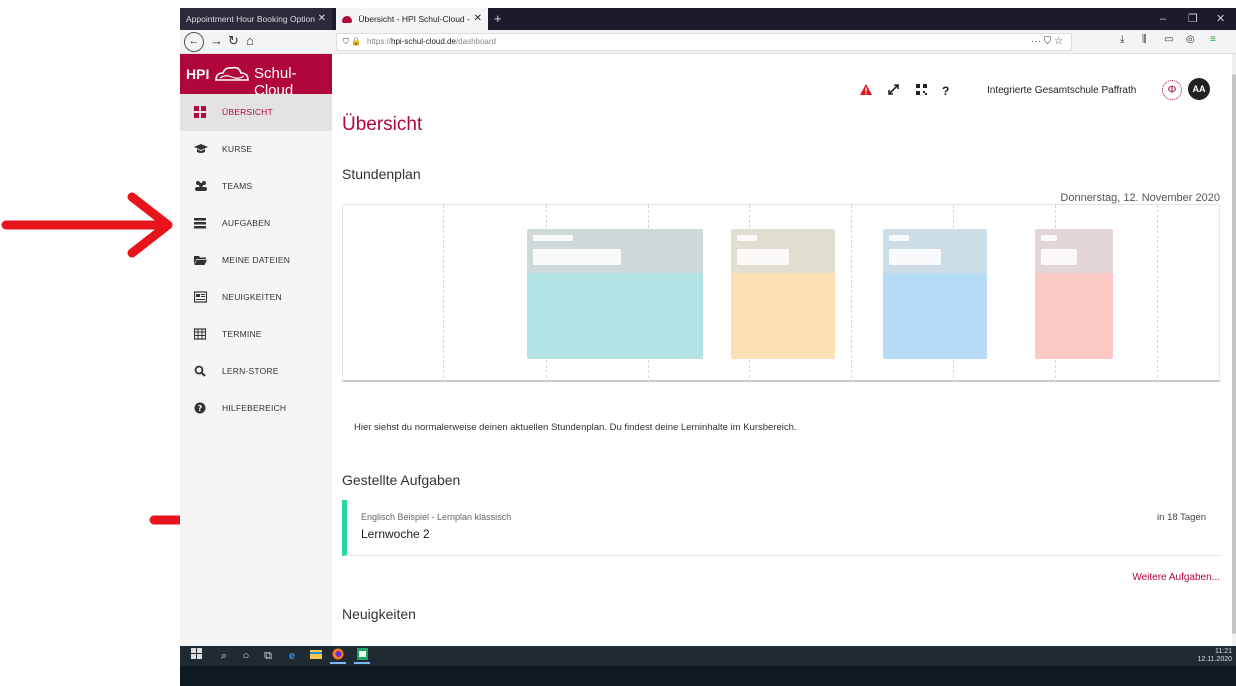 The height and width of the screenshot is (686, 1236). I want to click on sidebar-item-meine-dateien: MEINE DATEIEN, so click(256, 260).